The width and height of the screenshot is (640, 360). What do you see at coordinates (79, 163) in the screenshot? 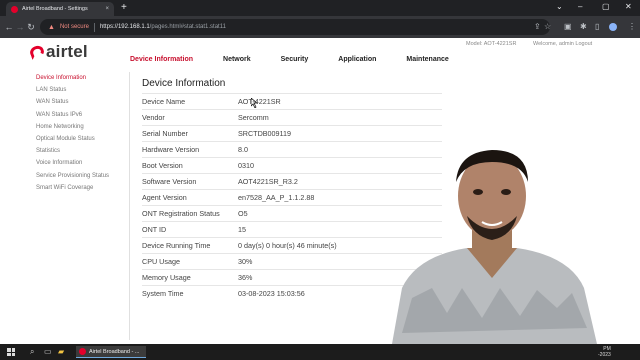
I see `sidebar-item-voice-information: Voice Information` at bounding box center [79, 163].